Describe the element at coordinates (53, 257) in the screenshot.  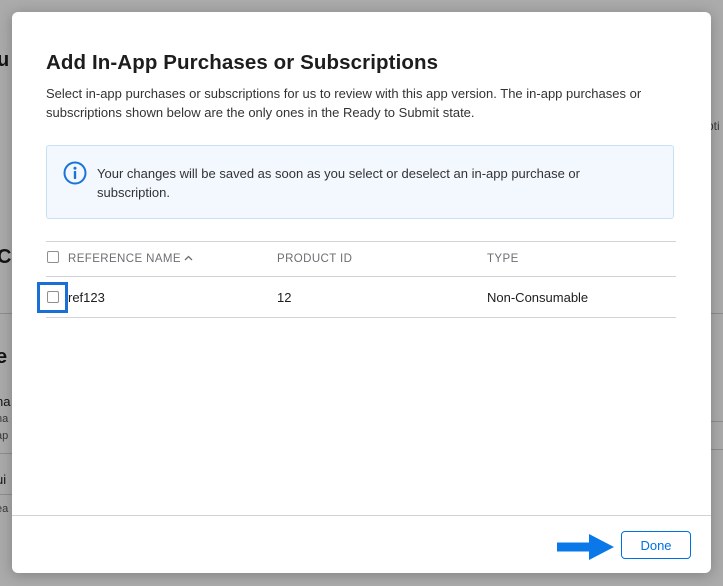
I see `select-all-checkbox` at that location.